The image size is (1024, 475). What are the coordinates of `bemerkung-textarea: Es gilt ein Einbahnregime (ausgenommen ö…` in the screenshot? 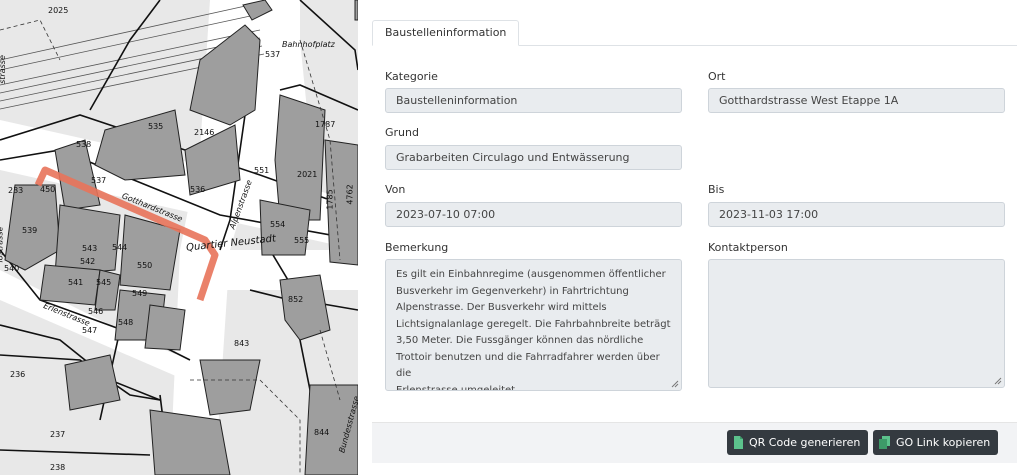 It's located at (533, 325).